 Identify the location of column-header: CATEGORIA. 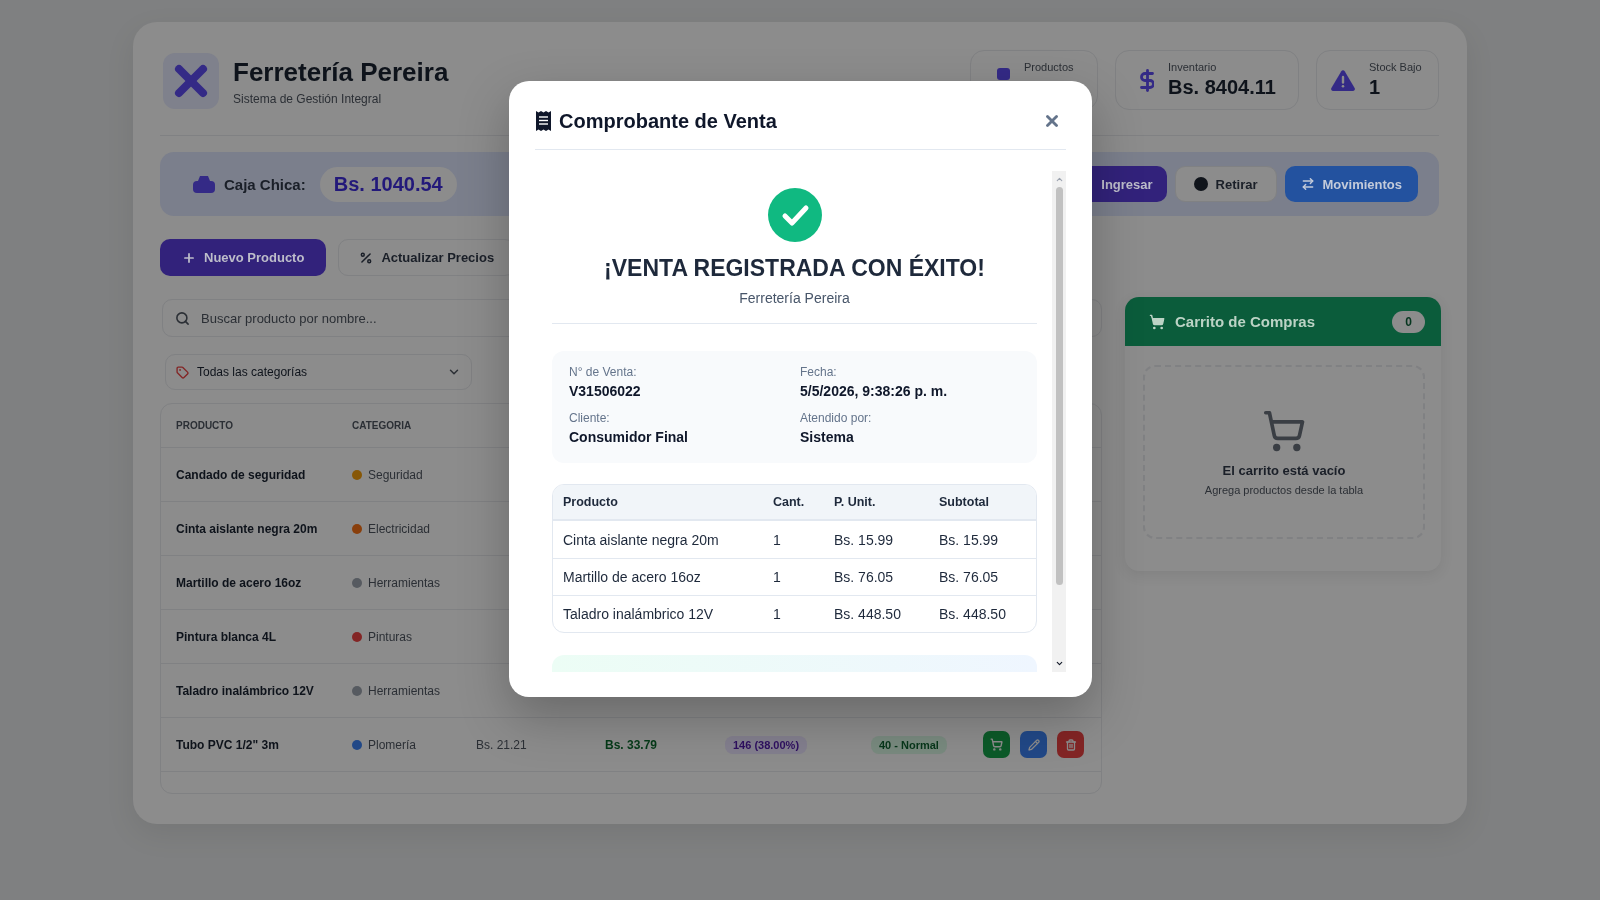
(382, 425).